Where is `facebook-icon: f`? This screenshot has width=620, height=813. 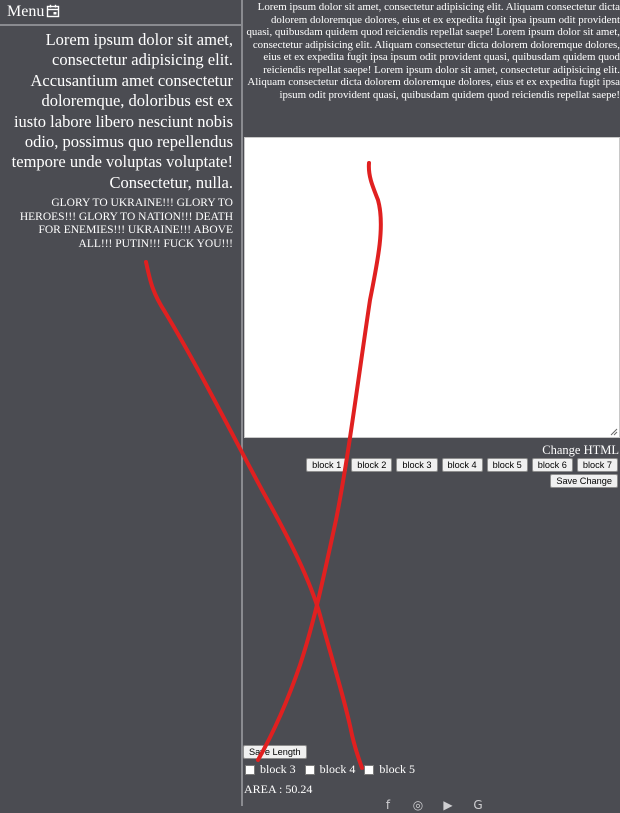
facebook-icon: f is located at coordinates (388, 805).